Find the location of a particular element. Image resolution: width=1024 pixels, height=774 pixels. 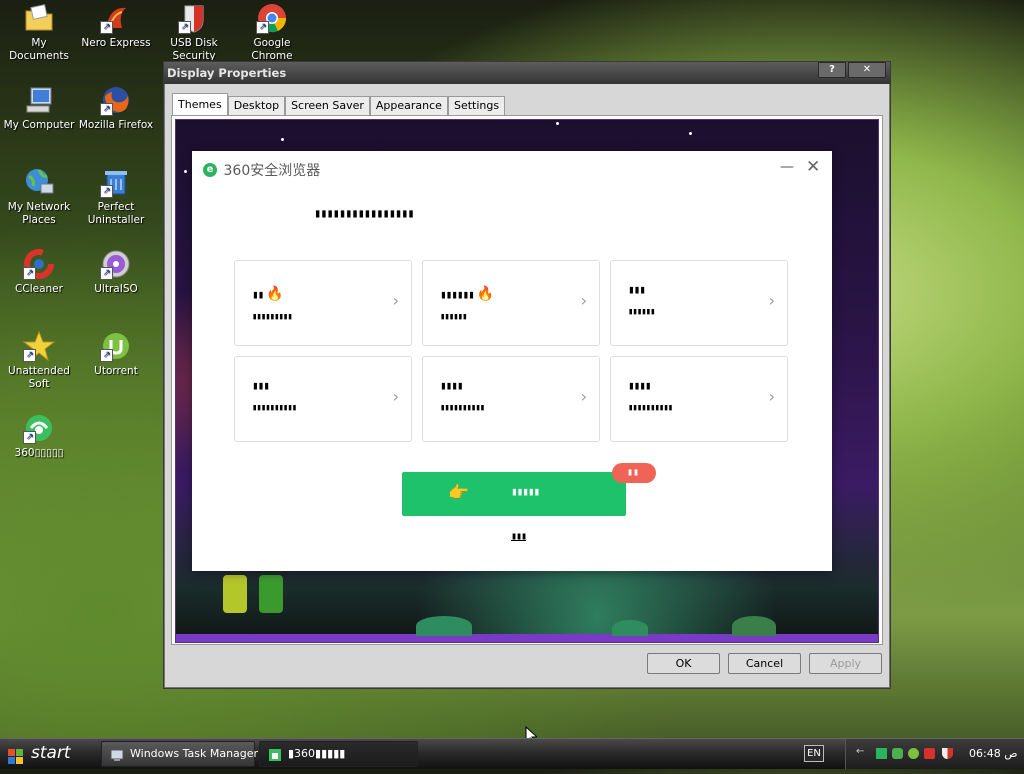

language-indicator: EN is located at coordinates (814, 753).